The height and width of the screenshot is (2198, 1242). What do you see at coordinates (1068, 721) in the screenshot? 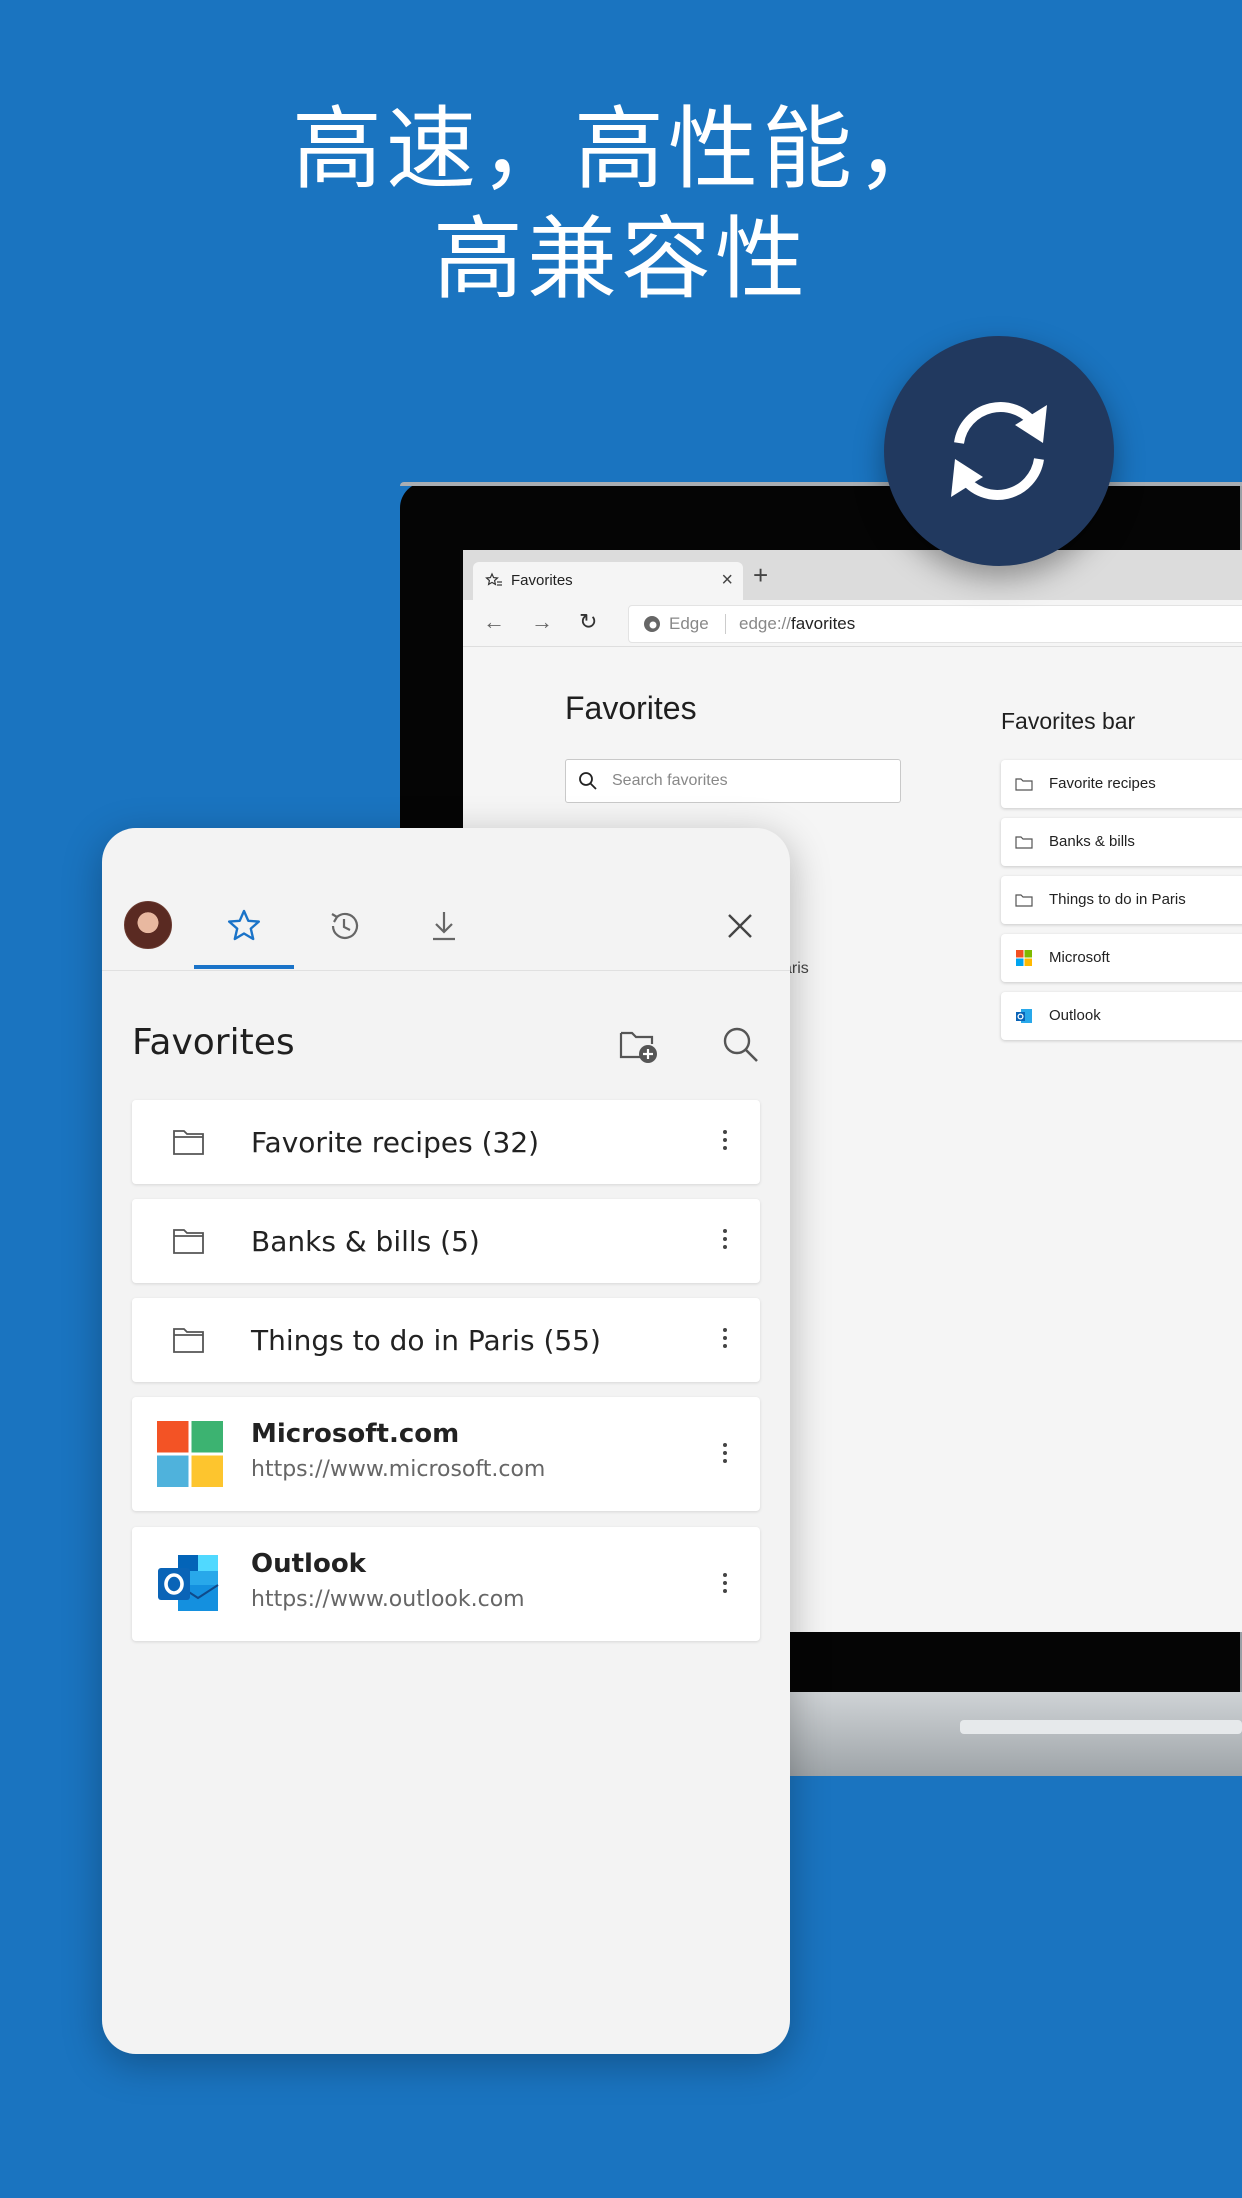
I see `favorites-bar-title: Favorites bar` at bounding box center [1068, 721].